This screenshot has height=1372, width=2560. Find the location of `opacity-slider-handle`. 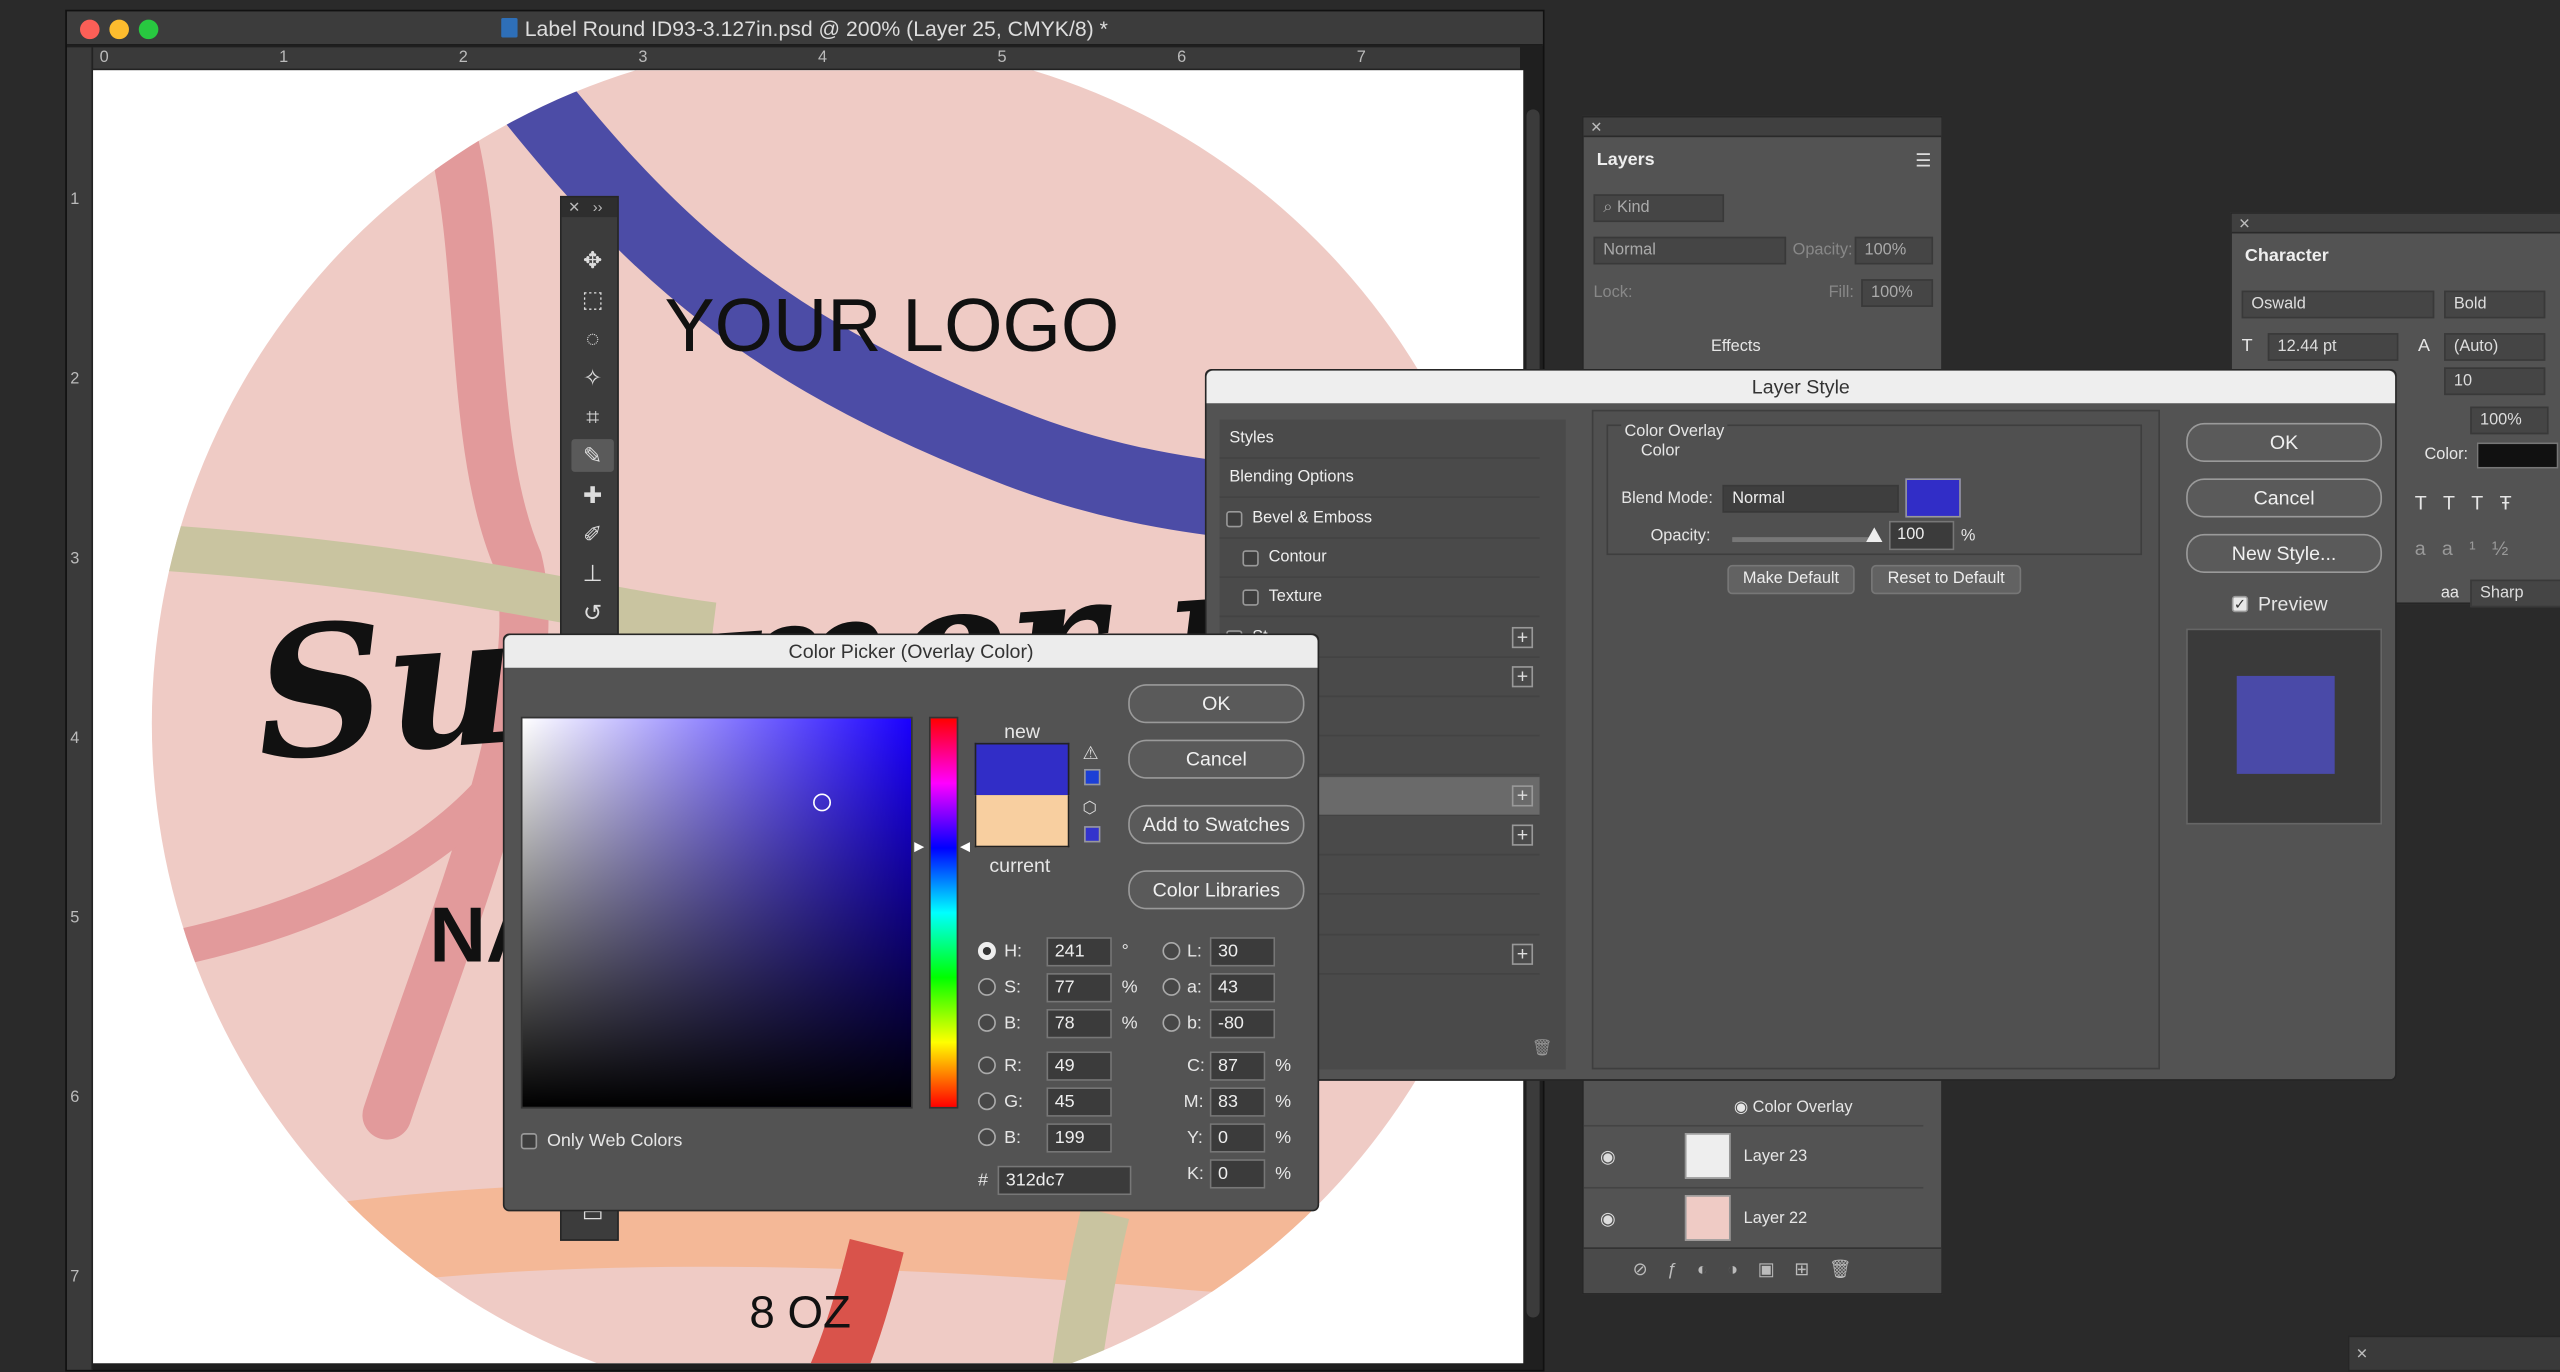

opacity-slider-handle is located at coordinates (1874, 535).